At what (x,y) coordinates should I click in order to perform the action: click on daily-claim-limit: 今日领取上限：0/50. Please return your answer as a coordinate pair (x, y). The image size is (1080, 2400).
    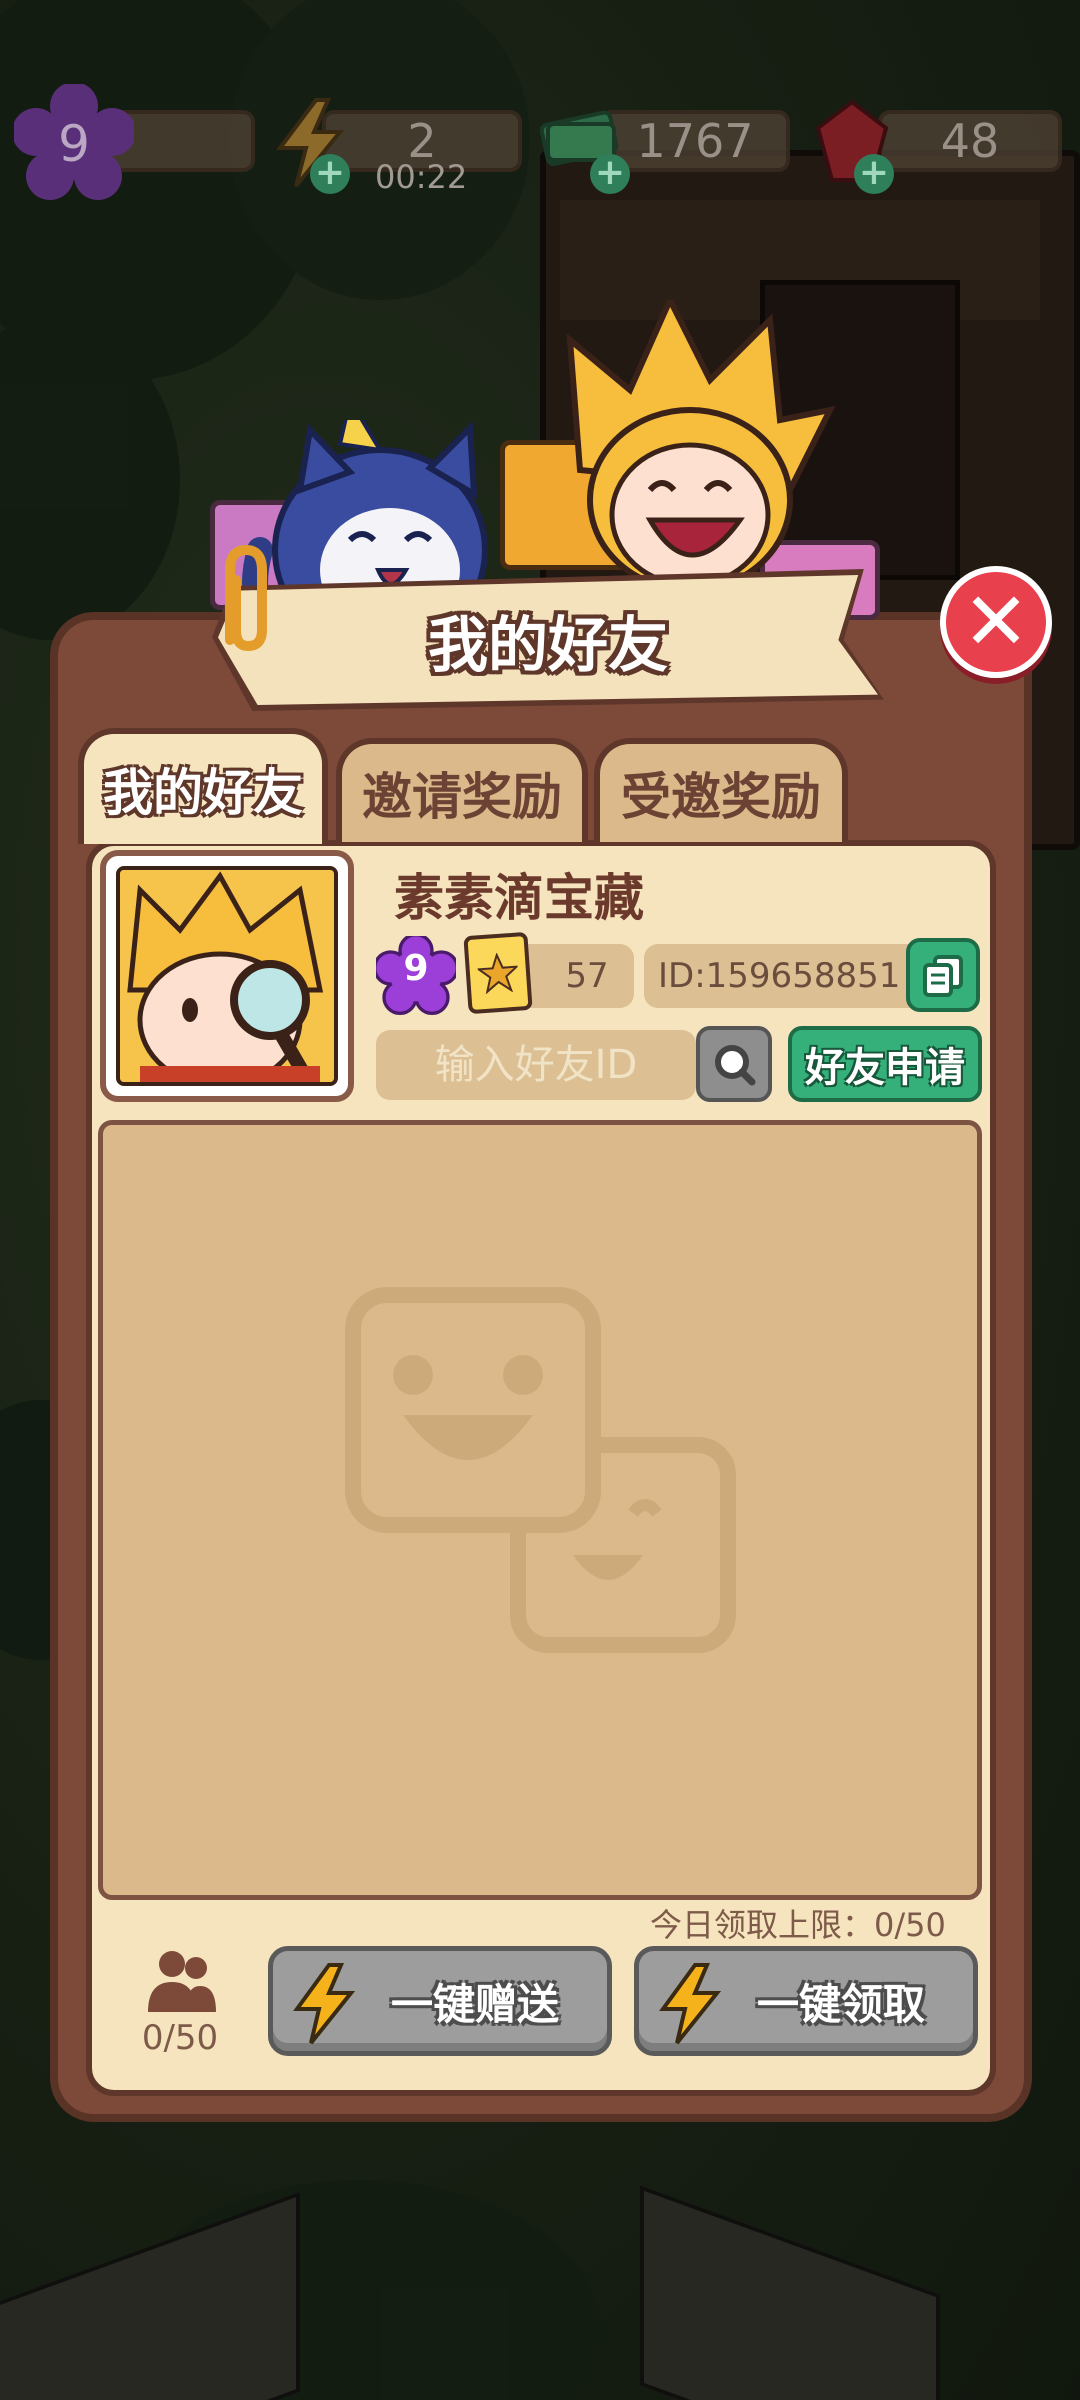
    Looking at the image, I should click on (798, 1925).